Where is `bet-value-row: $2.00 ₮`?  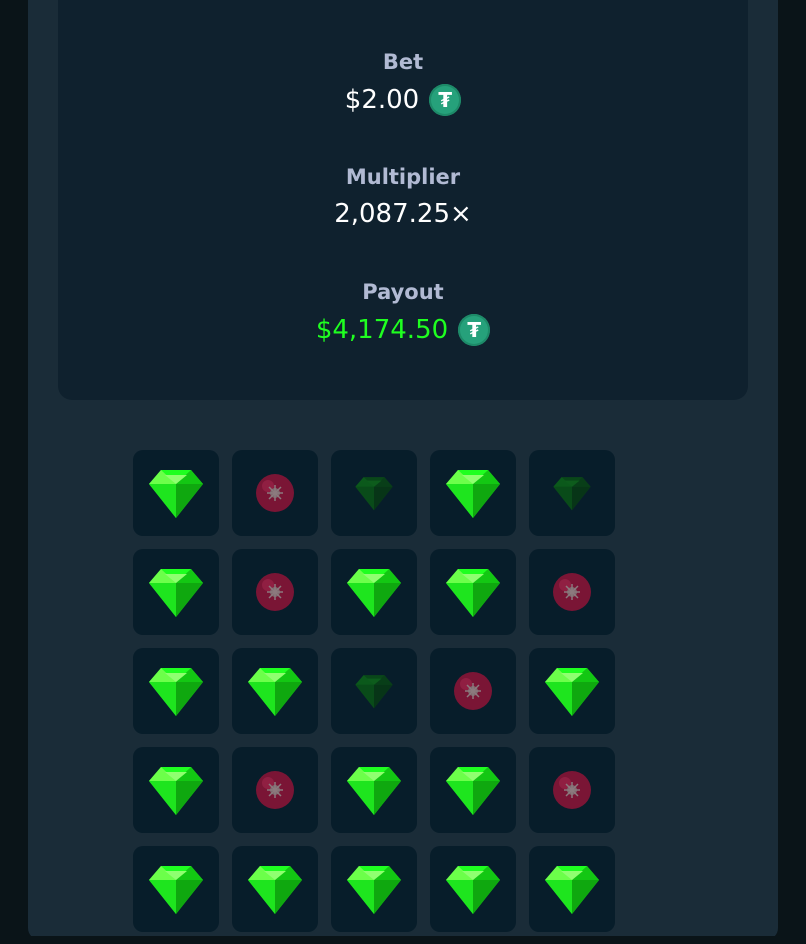 bet-value-row: $2.00 ₮ is located at coordinates (403, 100).